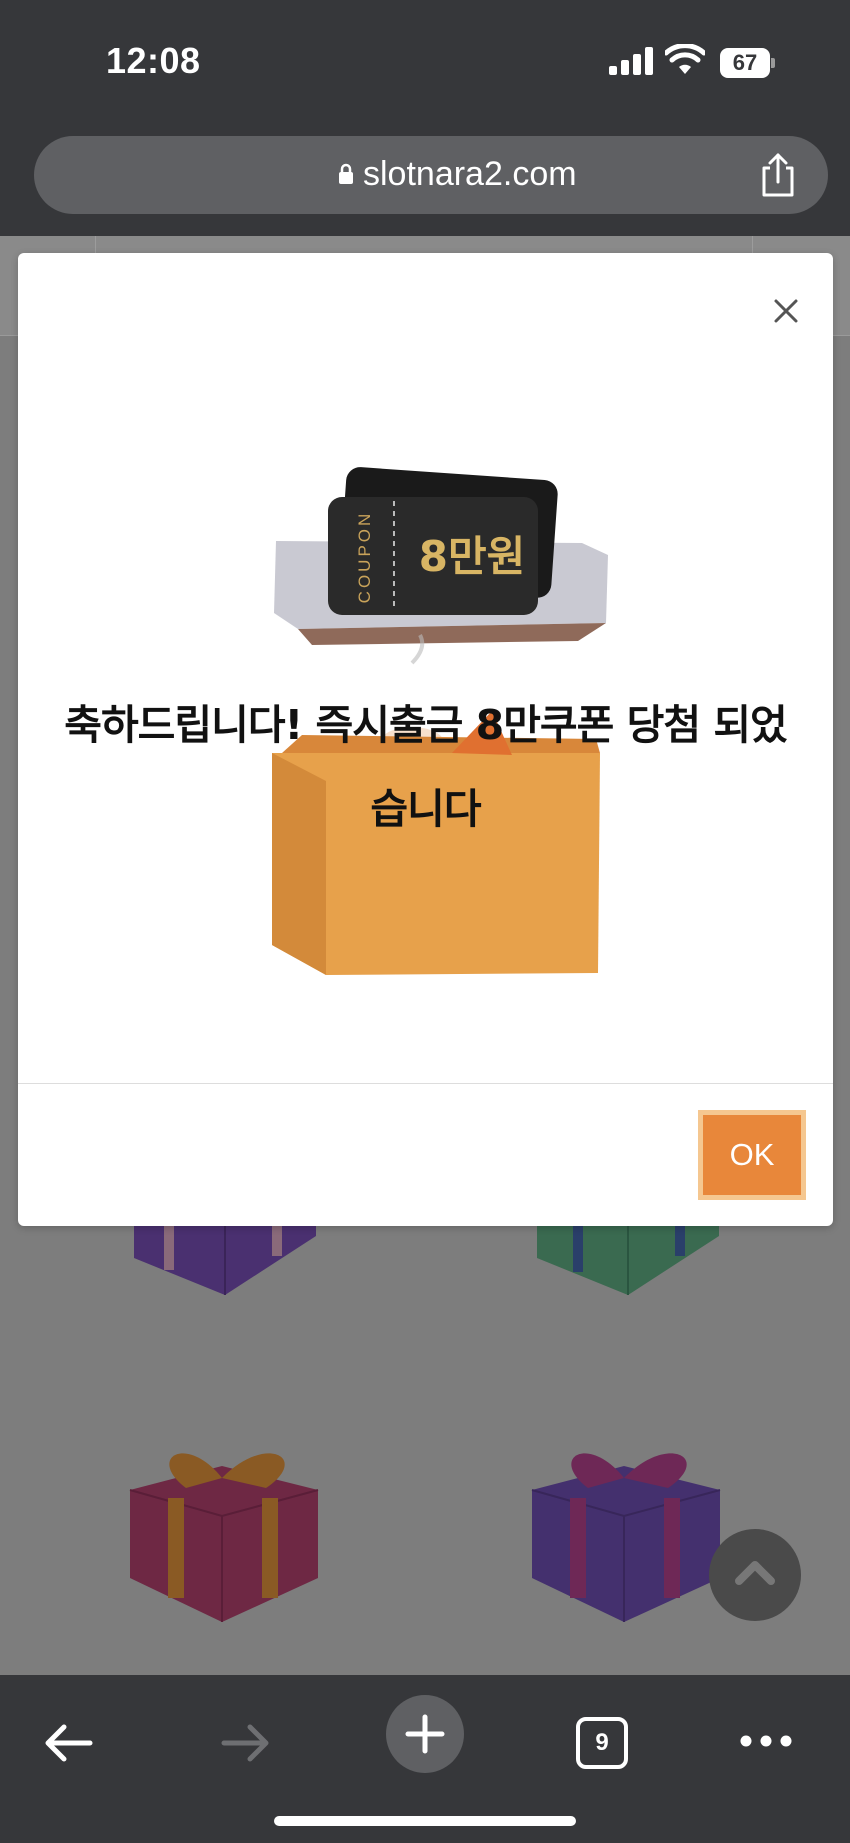  What do you see at coordinates (786, 311) in the screenshot?
I see `close-icon` at bounding box center [786, 311].